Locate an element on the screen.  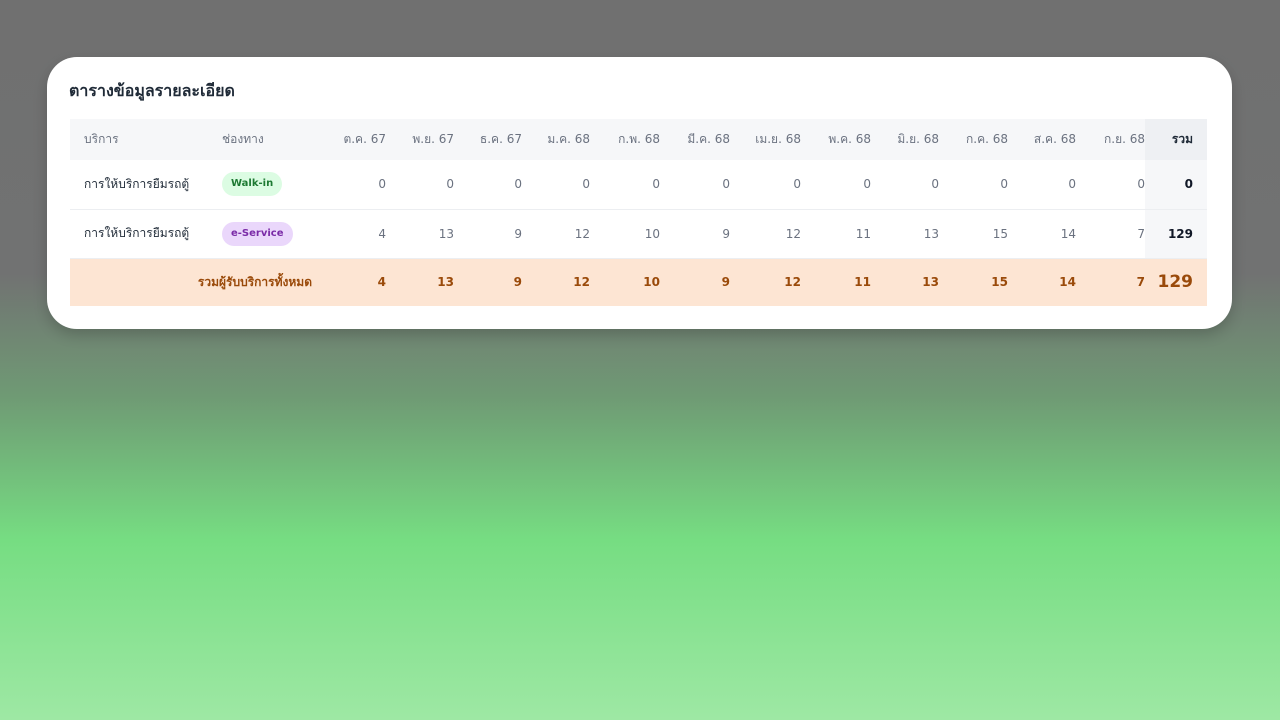
month-value: 14 is located at coordinates (1068, 233).